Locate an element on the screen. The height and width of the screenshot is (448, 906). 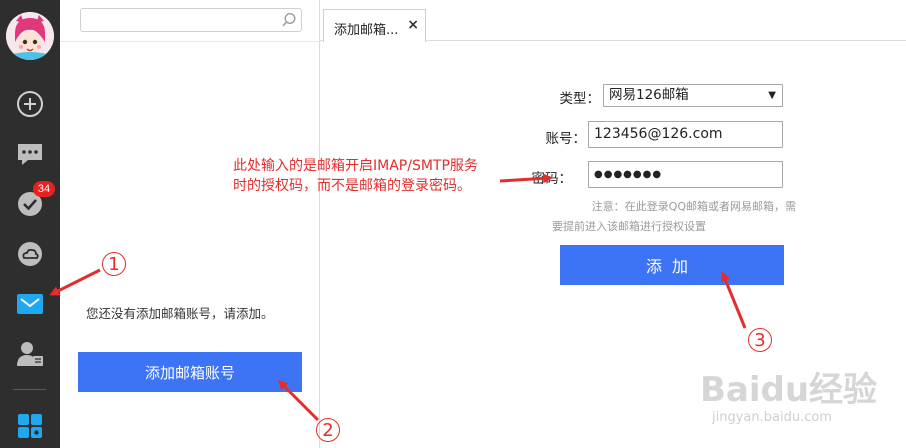
apps-icon is located at coordinates (30, 426).